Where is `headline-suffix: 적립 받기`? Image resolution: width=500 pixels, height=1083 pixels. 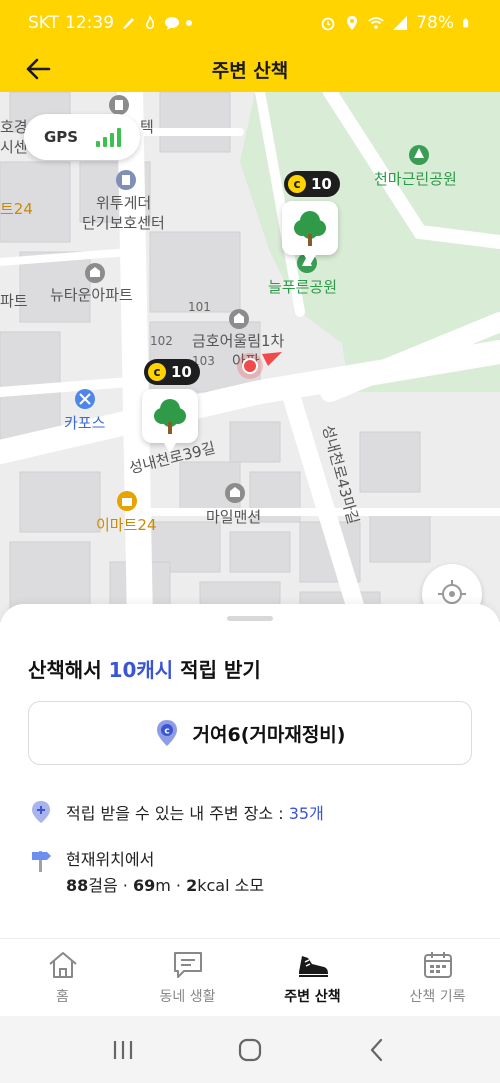 headline-suffix: 적립 받기 is located at coordinates (217, 670).